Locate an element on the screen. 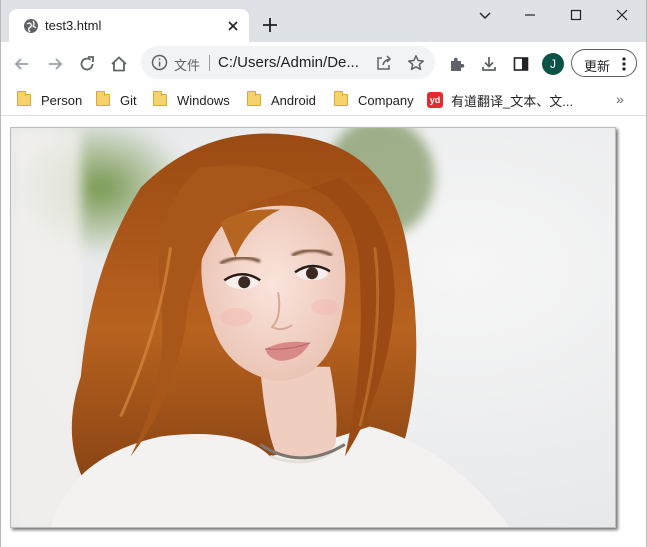  bookmark-label: Person is located at coordinates (62, 100).